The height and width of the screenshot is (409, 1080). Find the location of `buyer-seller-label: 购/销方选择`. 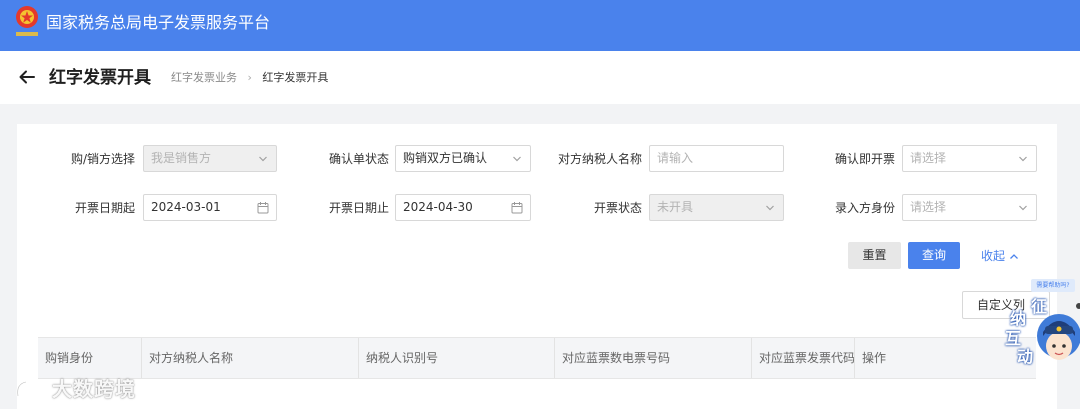

buyer-seller-label: 购/销方选择 is located at coordinates (102, 159).